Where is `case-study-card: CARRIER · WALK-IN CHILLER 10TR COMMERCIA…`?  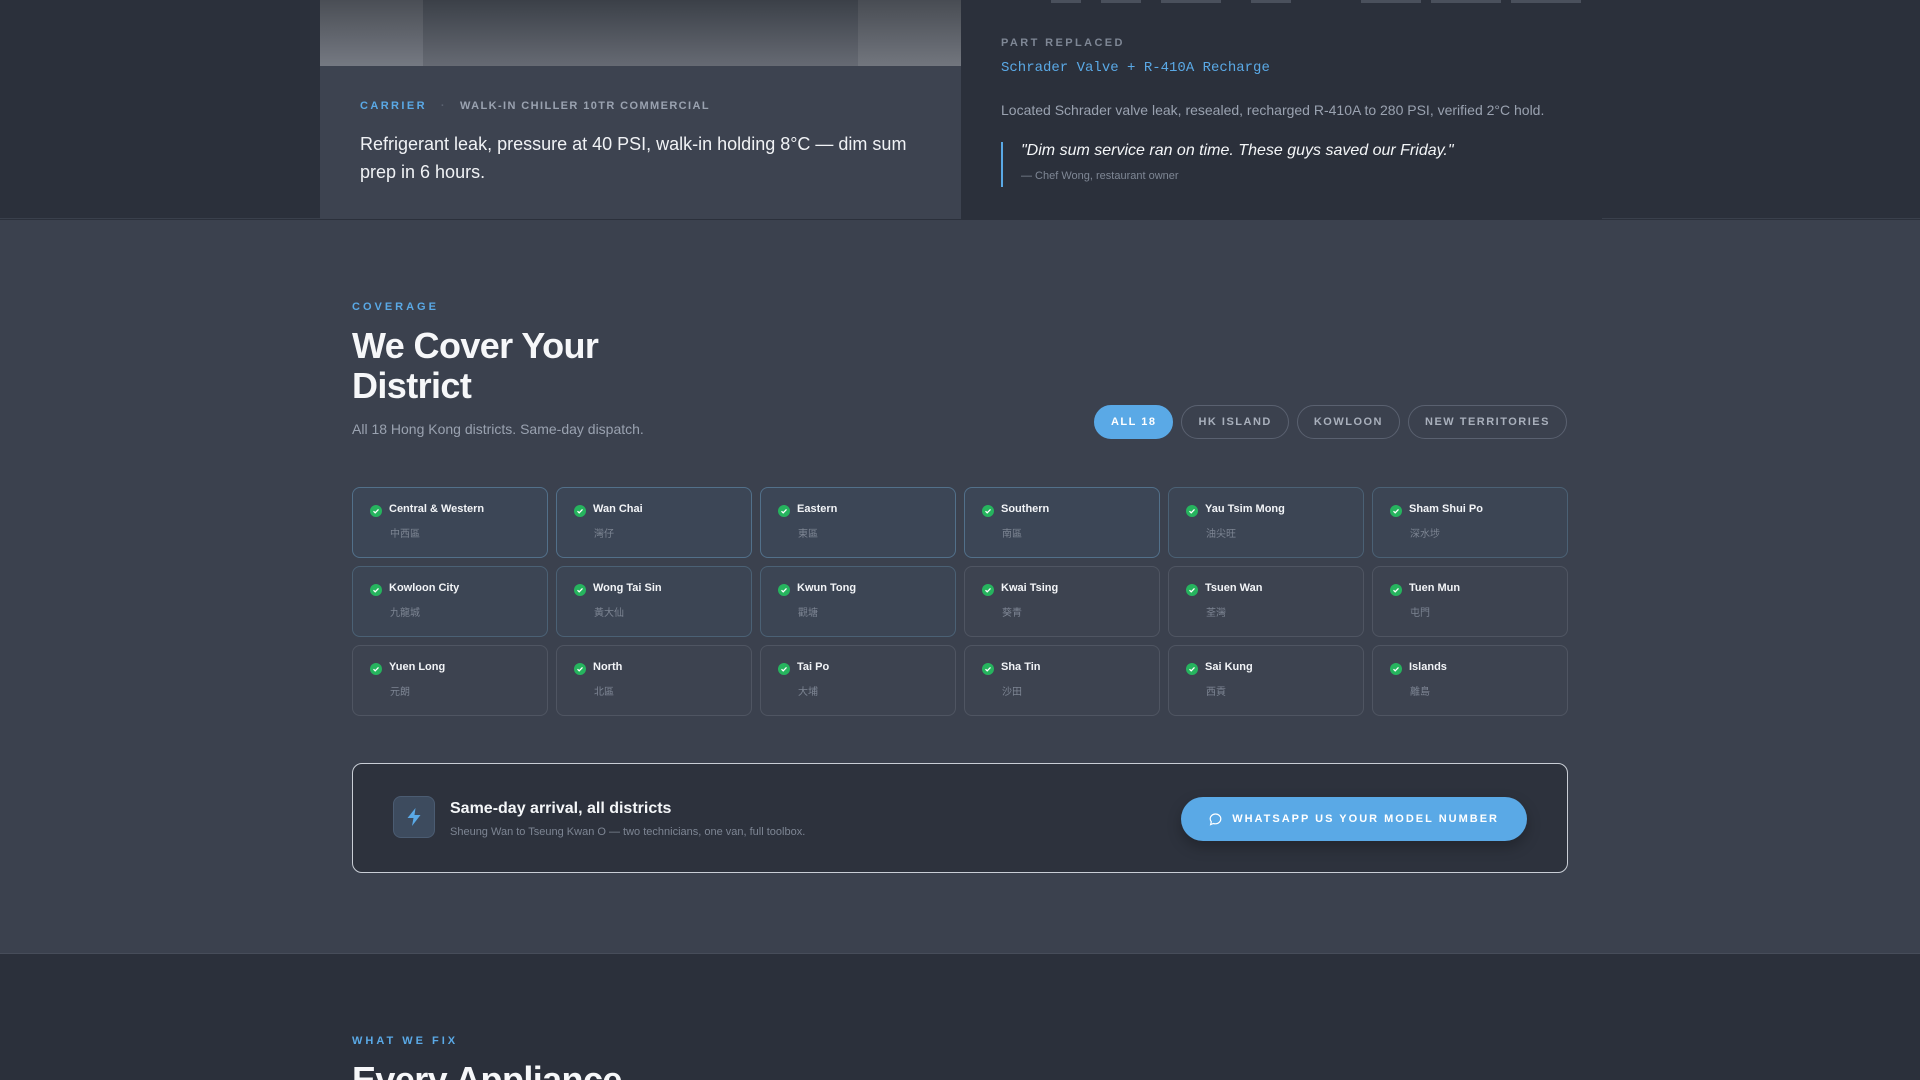 case-study-card: CARRIER · WALK-IN CHILLER 10TR COMMERCIA… is located at coordinates (640, 109).